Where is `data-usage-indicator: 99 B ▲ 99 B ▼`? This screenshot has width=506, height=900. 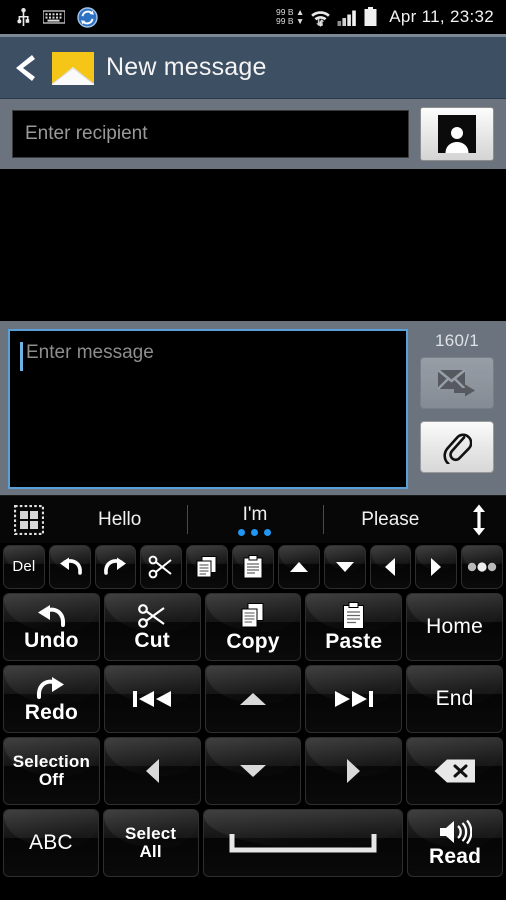 data-usage-indicator: 99 B ▲ 99 B ▼ is located at coordinates (290, 16).